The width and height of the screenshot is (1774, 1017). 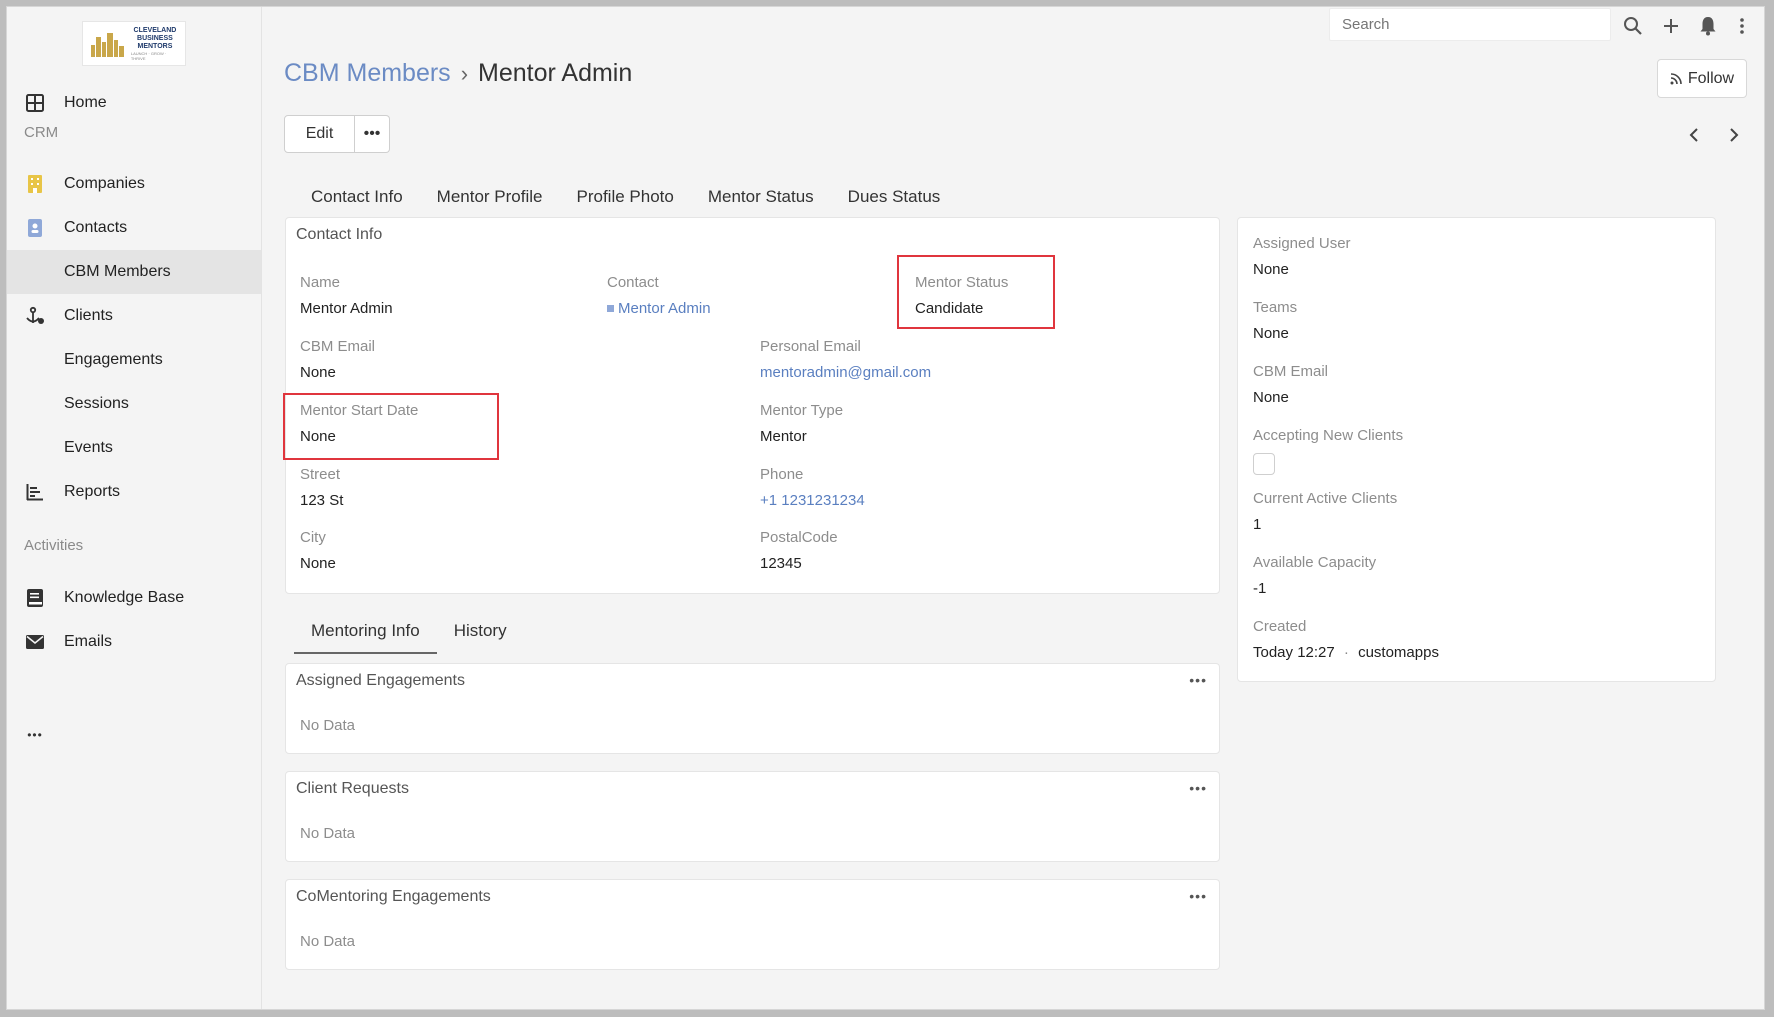 What do you see at coordinates (96, 403) in the screenshot?
I see `sidebar-item-label: Sessions` at bounding box center [96, 403].